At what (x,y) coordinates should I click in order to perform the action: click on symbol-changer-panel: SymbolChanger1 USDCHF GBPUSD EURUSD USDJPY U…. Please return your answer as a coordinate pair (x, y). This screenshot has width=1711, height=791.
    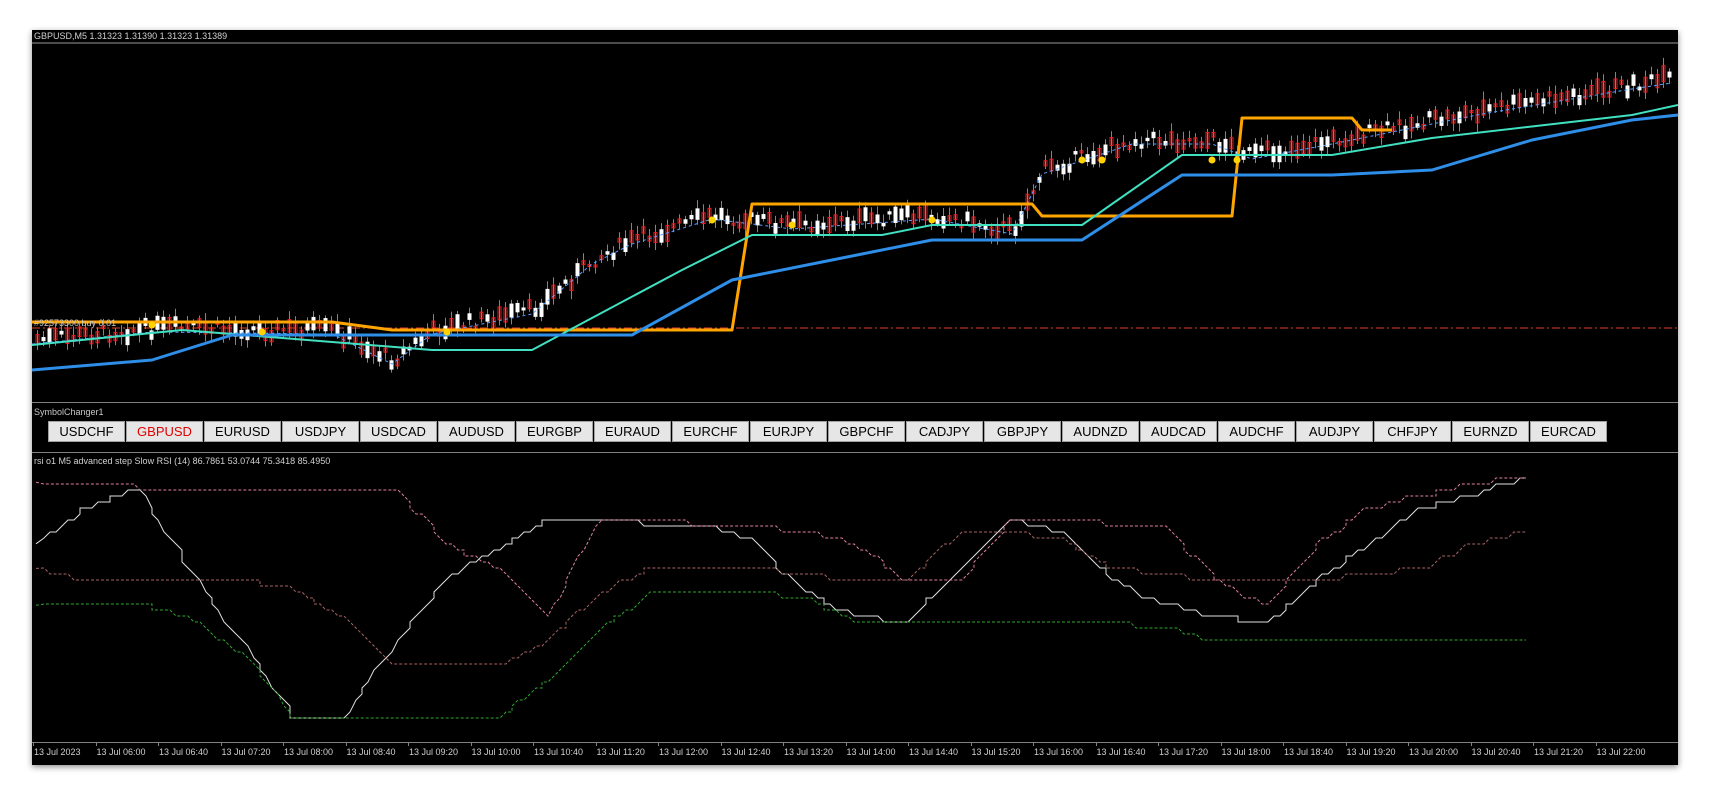
    Looking at the image, I should click on (855, 428).